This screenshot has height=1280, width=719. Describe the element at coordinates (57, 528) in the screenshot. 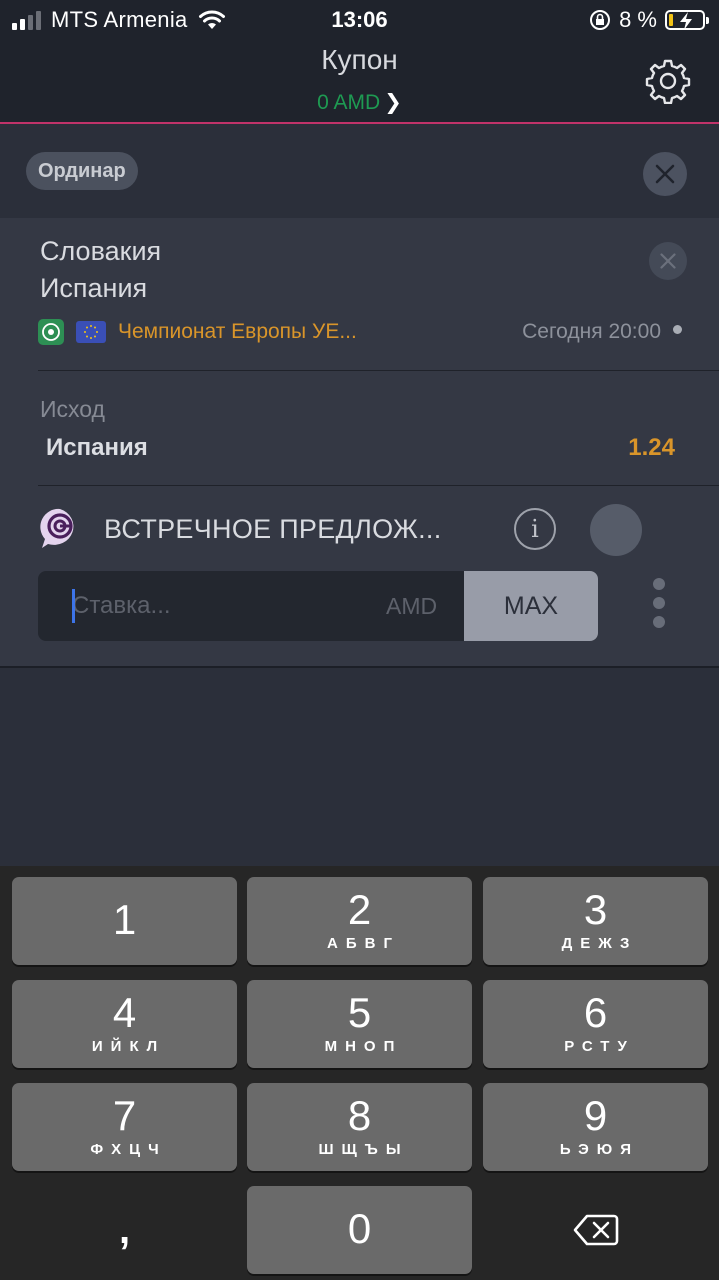

I see `counter-offer-icon` at that location.